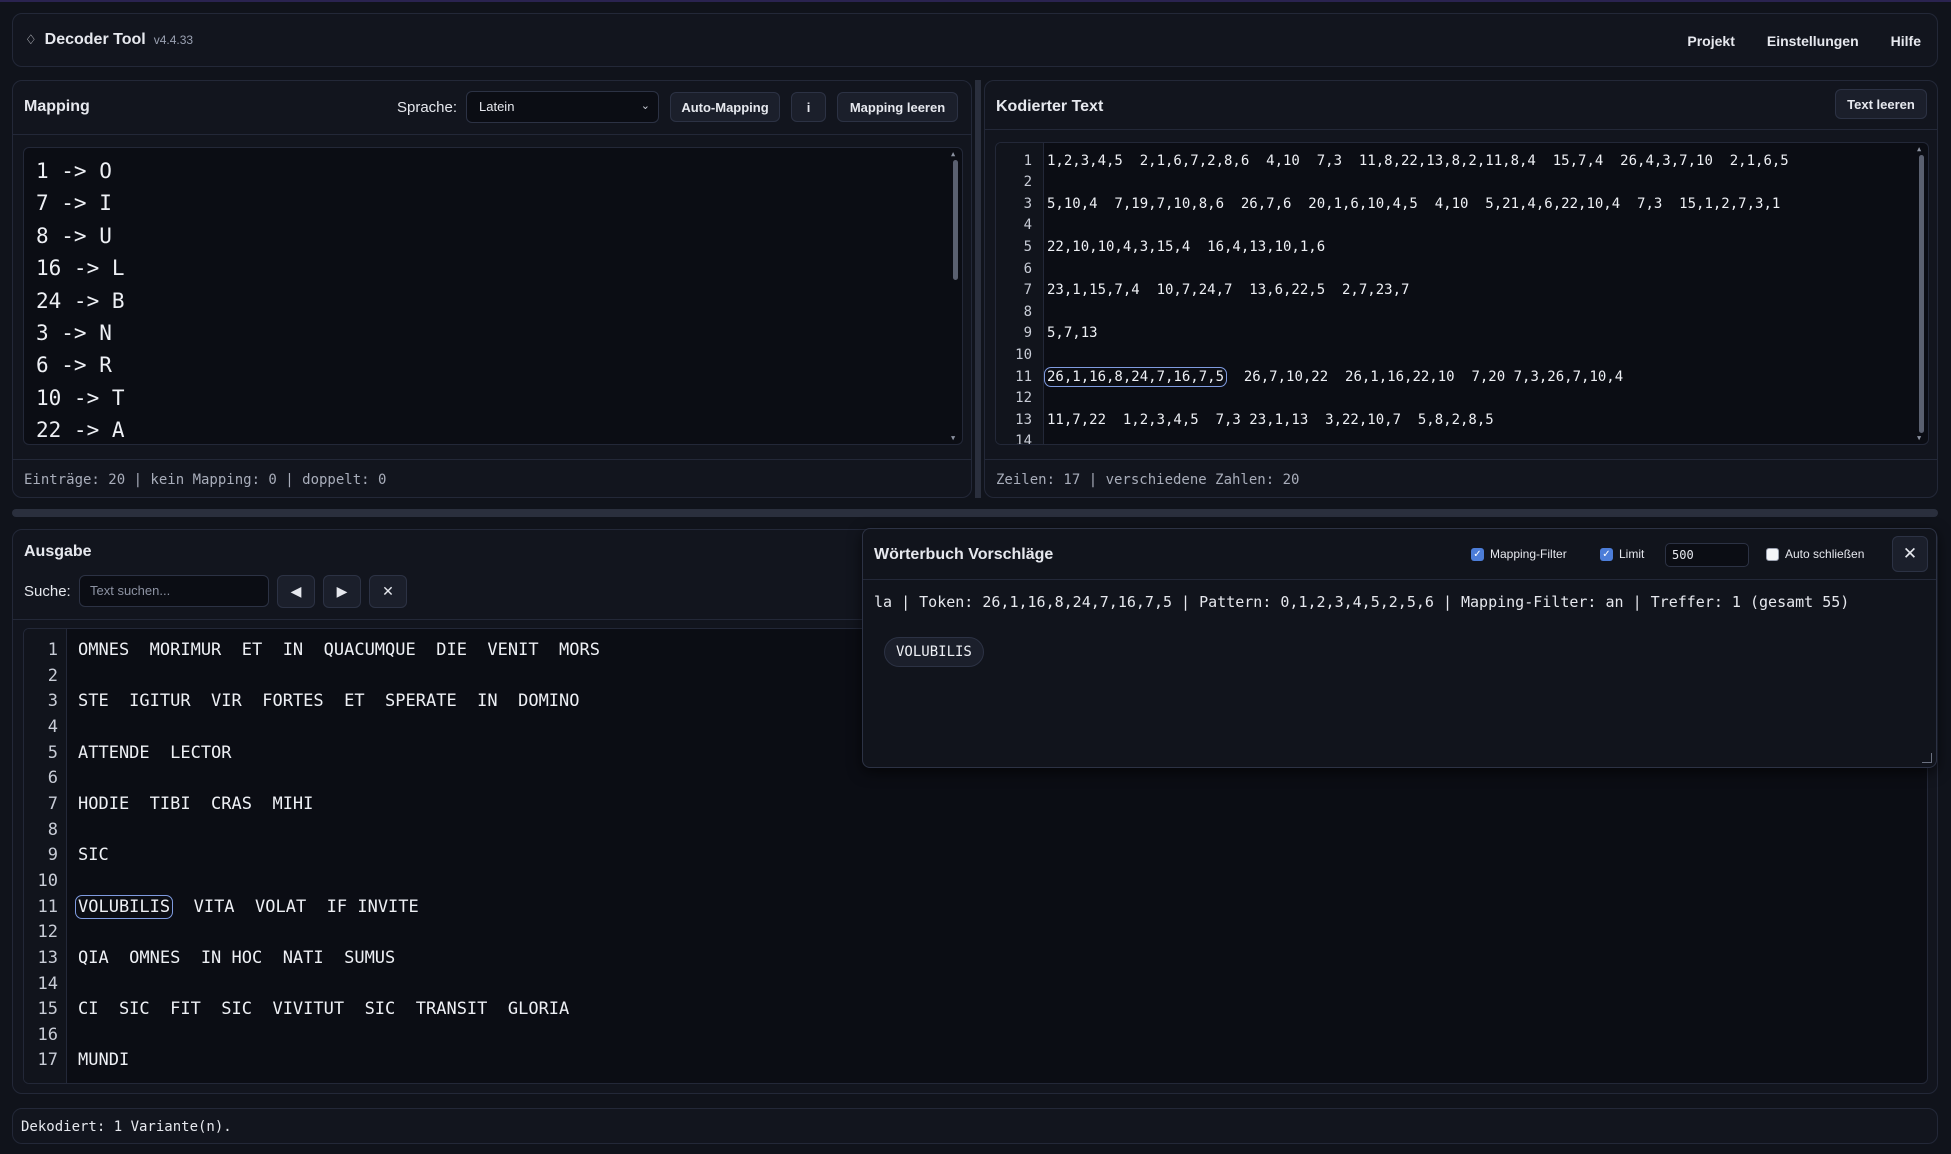 The width and height of the screenshot is (1951, 1154). I want to click on brand: ♢ Decoder Tool v4.4.33, so click(109, 40).